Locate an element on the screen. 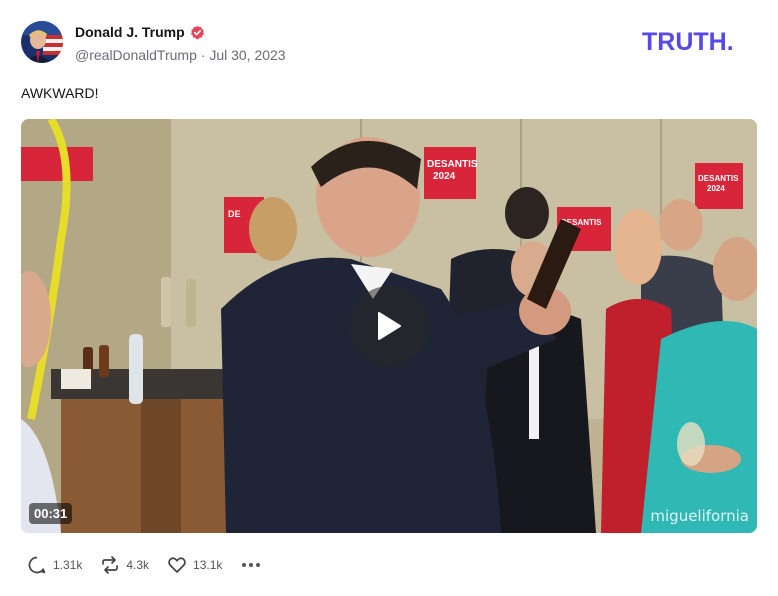  post-meta: @realDonaldTrump · Jul 30, 2023 is located at coordinates (180, 55).